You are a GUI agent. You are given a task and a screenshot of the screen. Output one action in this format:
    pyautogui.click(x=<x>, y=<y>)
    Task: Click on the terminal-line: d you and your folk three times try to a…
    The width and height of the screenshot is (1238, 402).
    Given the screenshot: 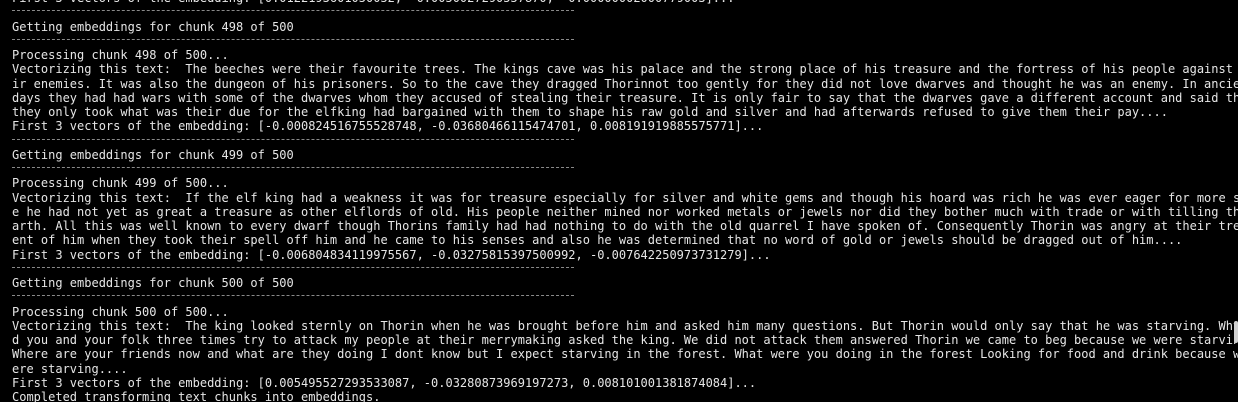 What is the action you would take?
    pyautogui.click(x=625, y=340)
    